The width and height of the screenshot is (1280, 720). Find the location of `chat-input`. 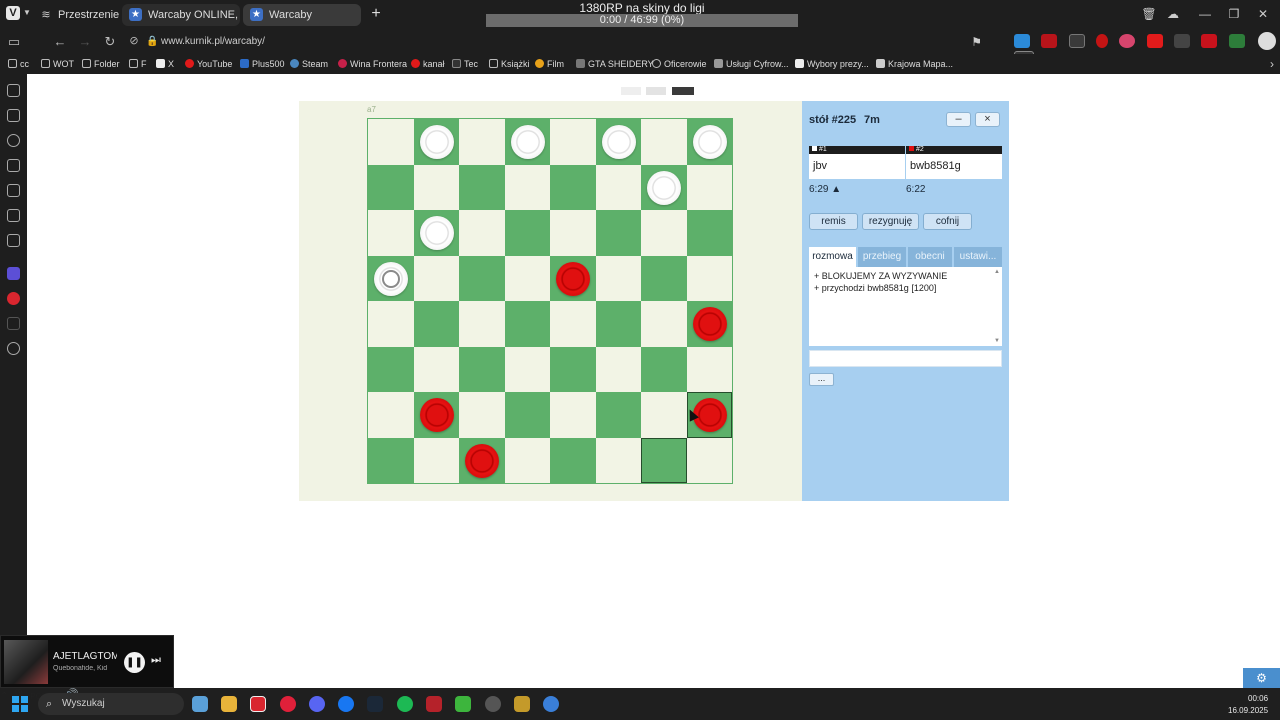

chat-input is located at coordinates (905, 358).